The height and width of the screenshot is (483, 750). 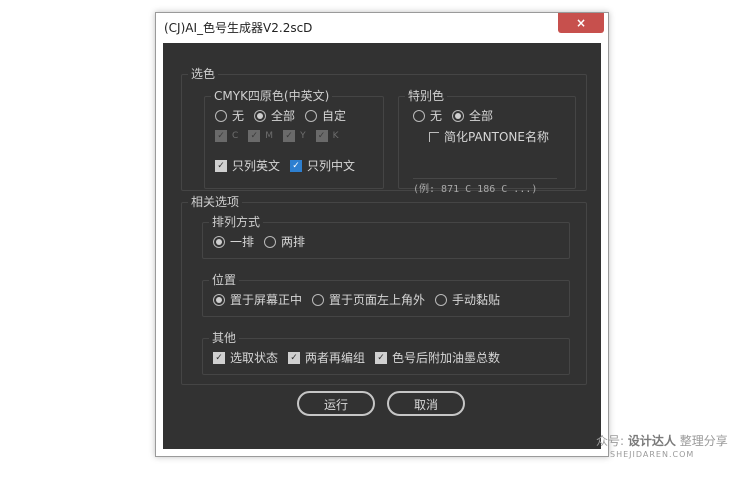 I want to click on cmyk-radio-custom-label: 自定, so click(x=334, y=116).